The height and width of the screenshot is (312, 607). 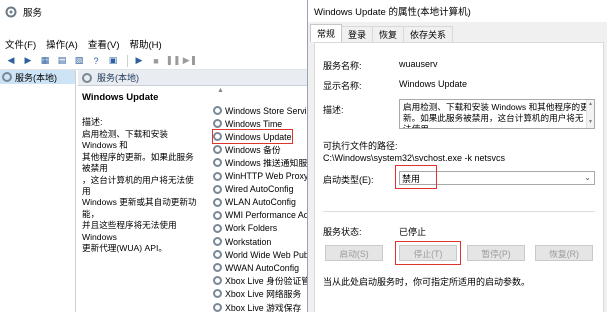 I want to click on service-row: Xbox Live 身份验证管理, so click(x=266, y=280).